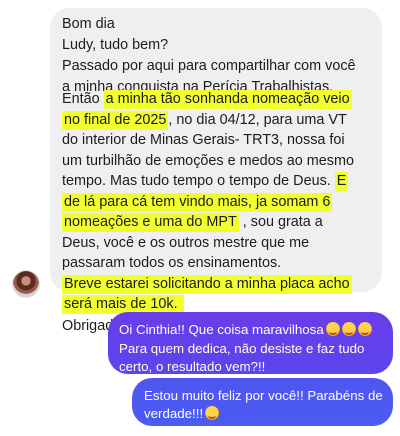 The height and width of the screenshot is (436, 400). I want to click on message-text: verdade!!!, so click(174, 413).